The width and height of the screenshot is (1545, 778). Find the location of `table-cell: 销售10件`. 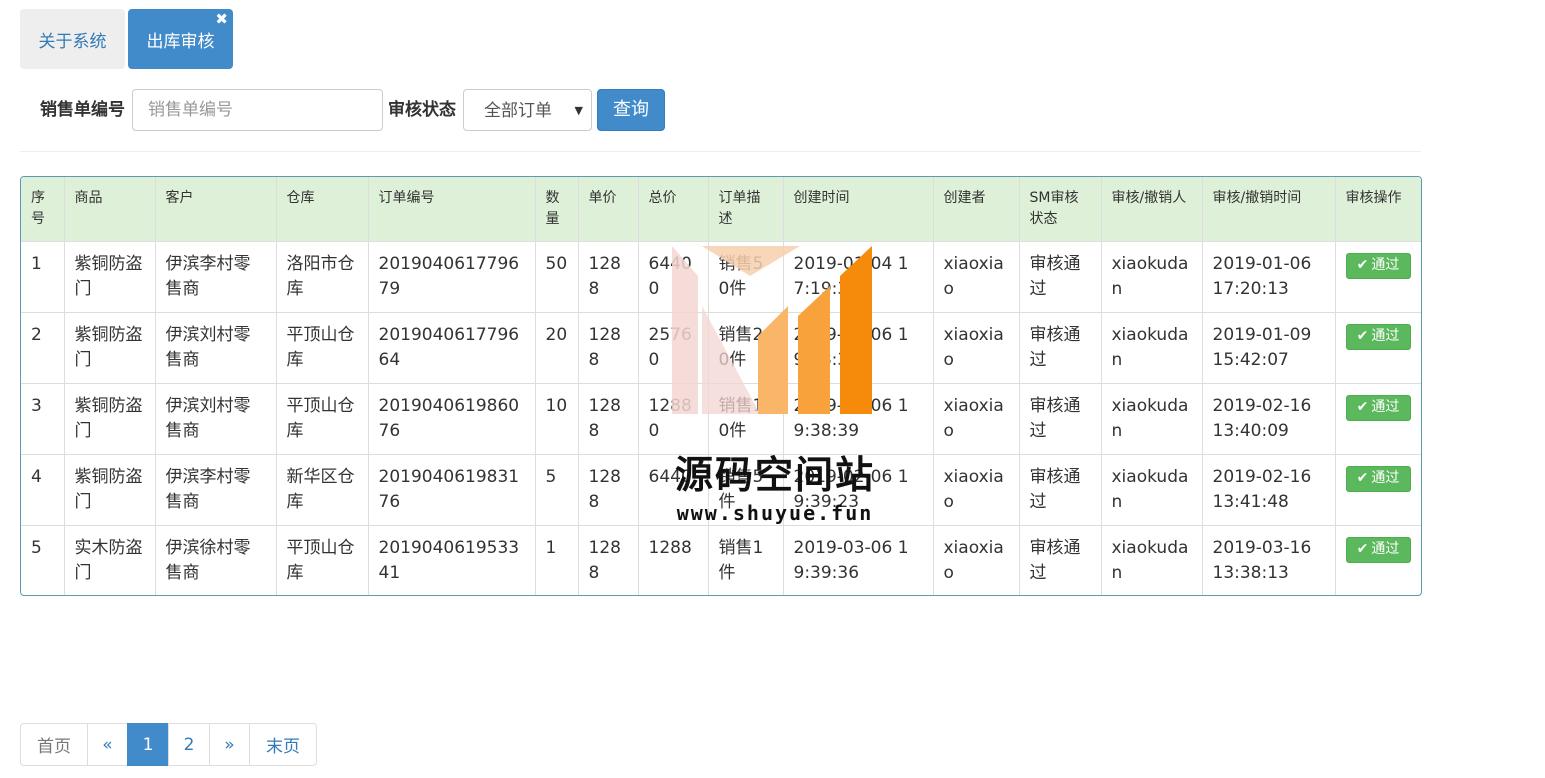

table-cell: 销售10件 is located at coordinates (746, 419).